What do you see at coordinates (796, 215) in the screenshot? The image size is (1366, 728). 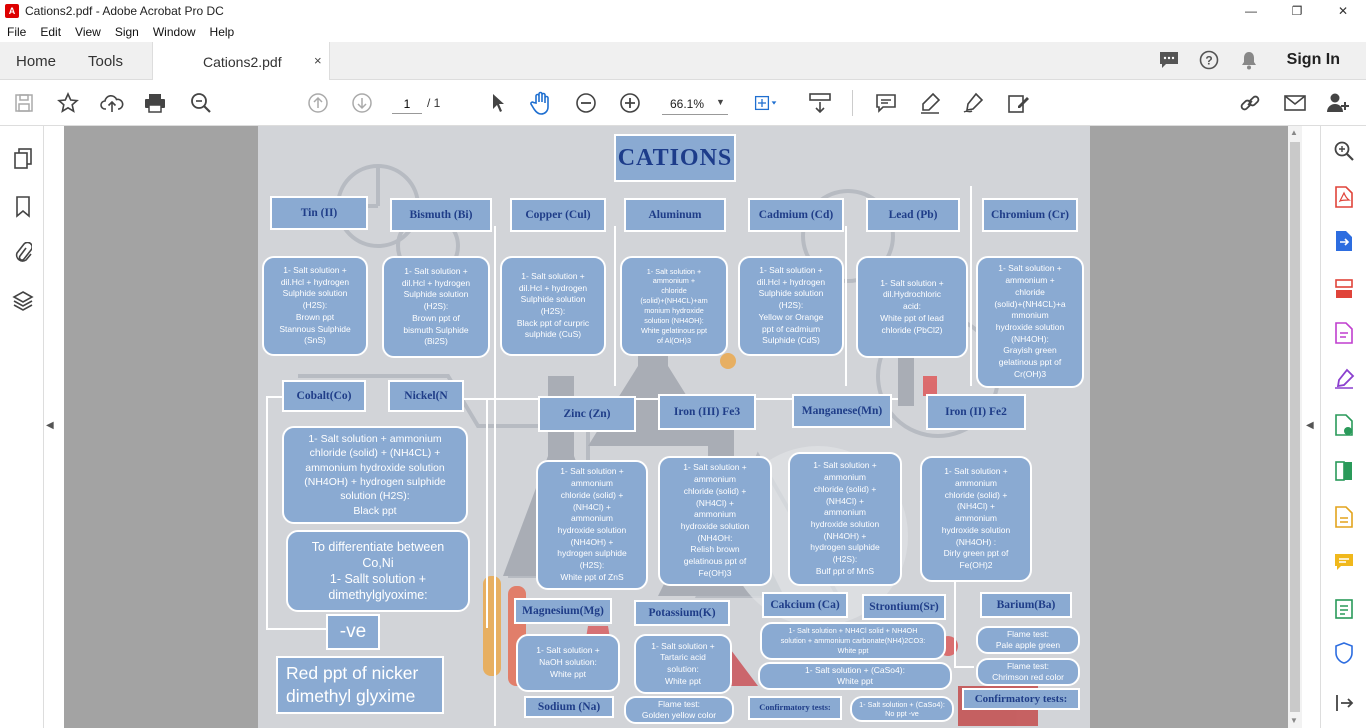 I see `label-cadmium: Cadmium (Cd)` at bounding box center [796, 215].